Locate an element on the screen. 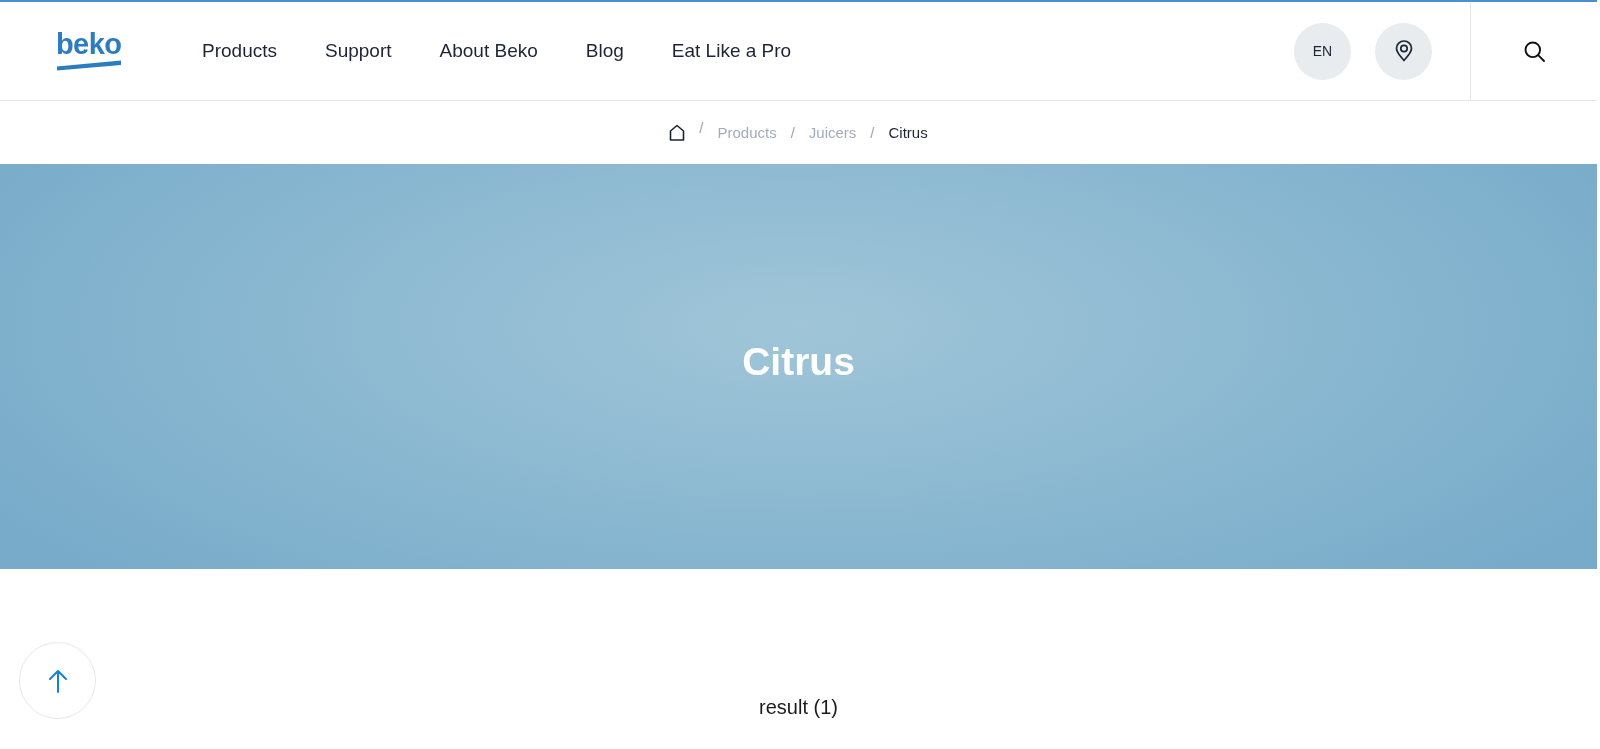 This screenshot has width=1600, height=749. language-button: EN is located at coordinates (1322, 51).